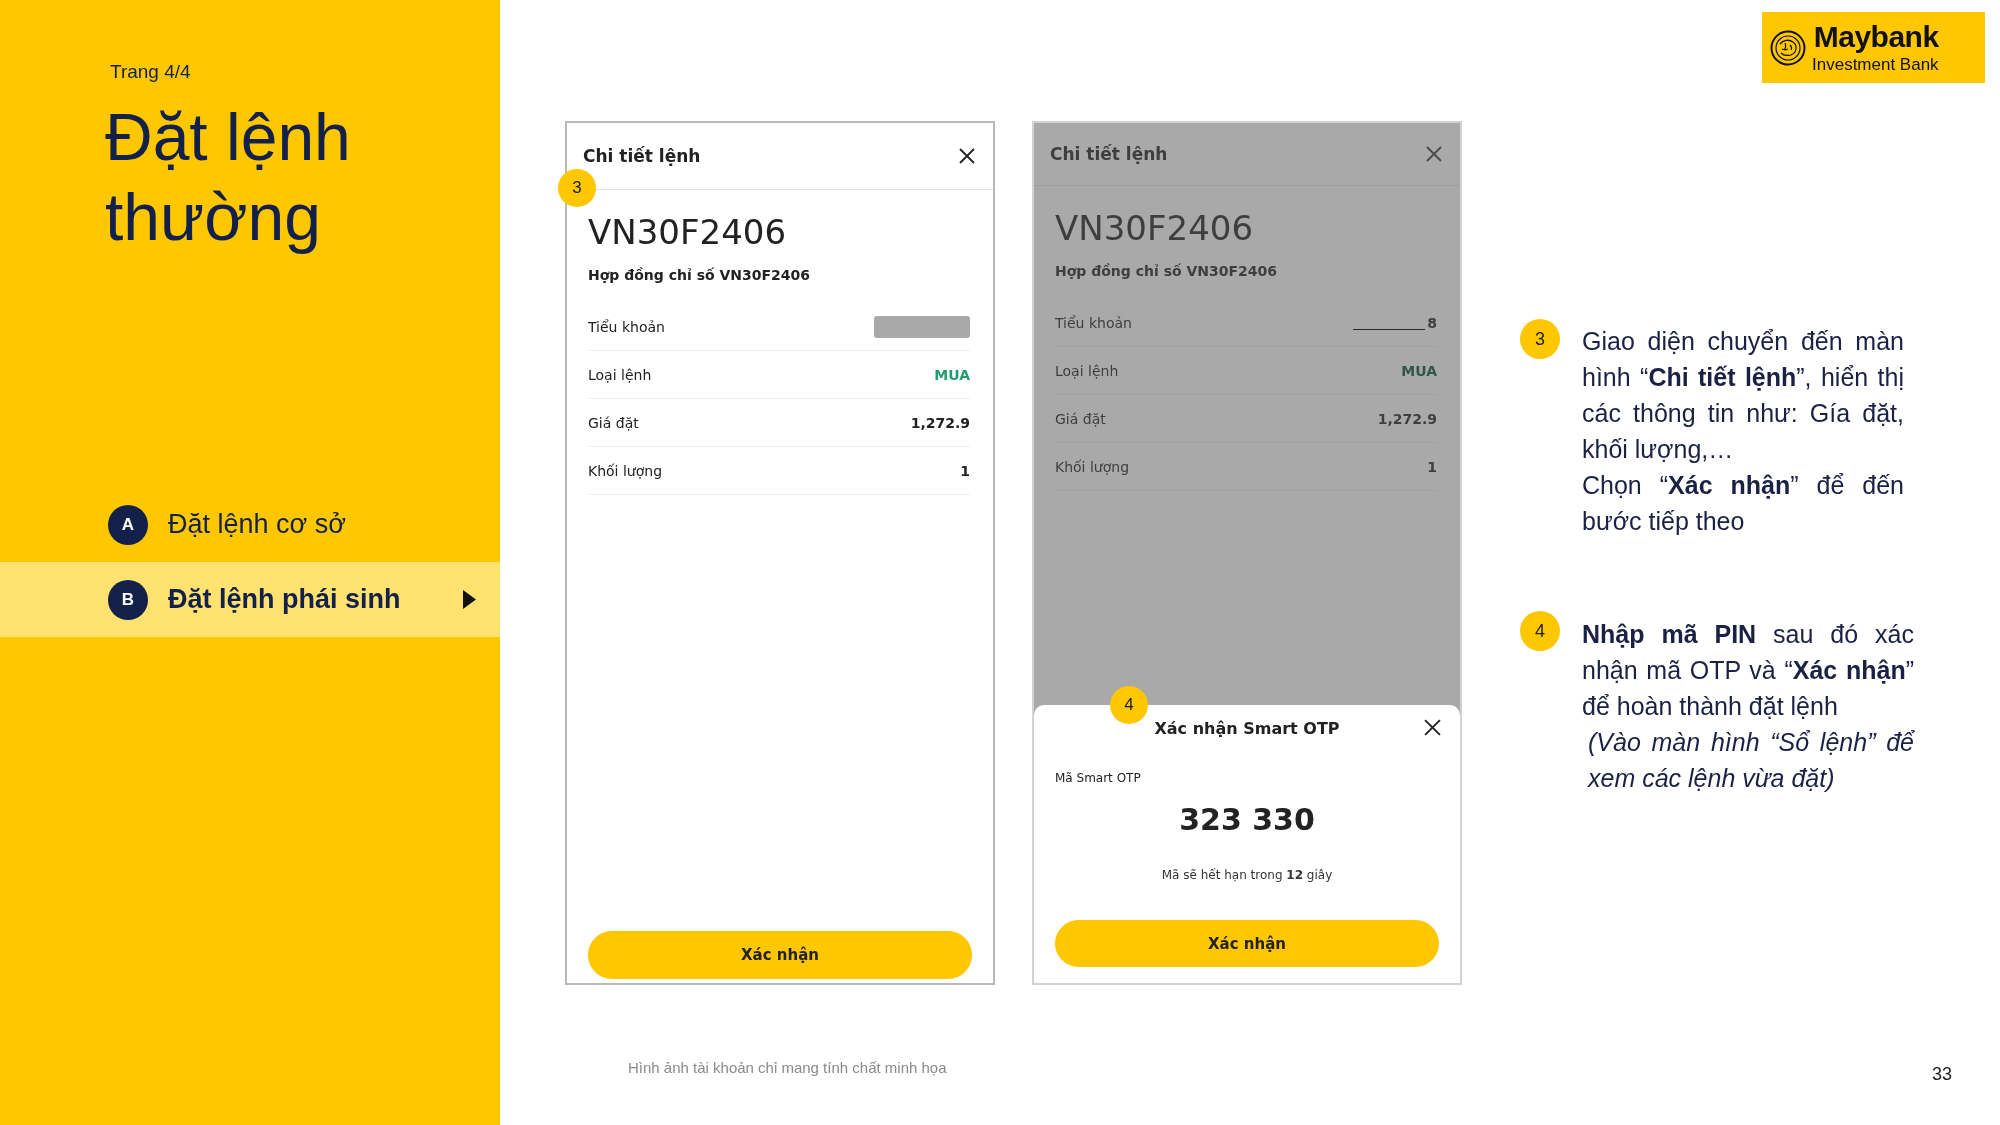 The height and width of the screenshot is (1125, 2000). Describe the element at coordinates (1247, 820) in the screenshot. I see `otp-code: 323 330` at that location.